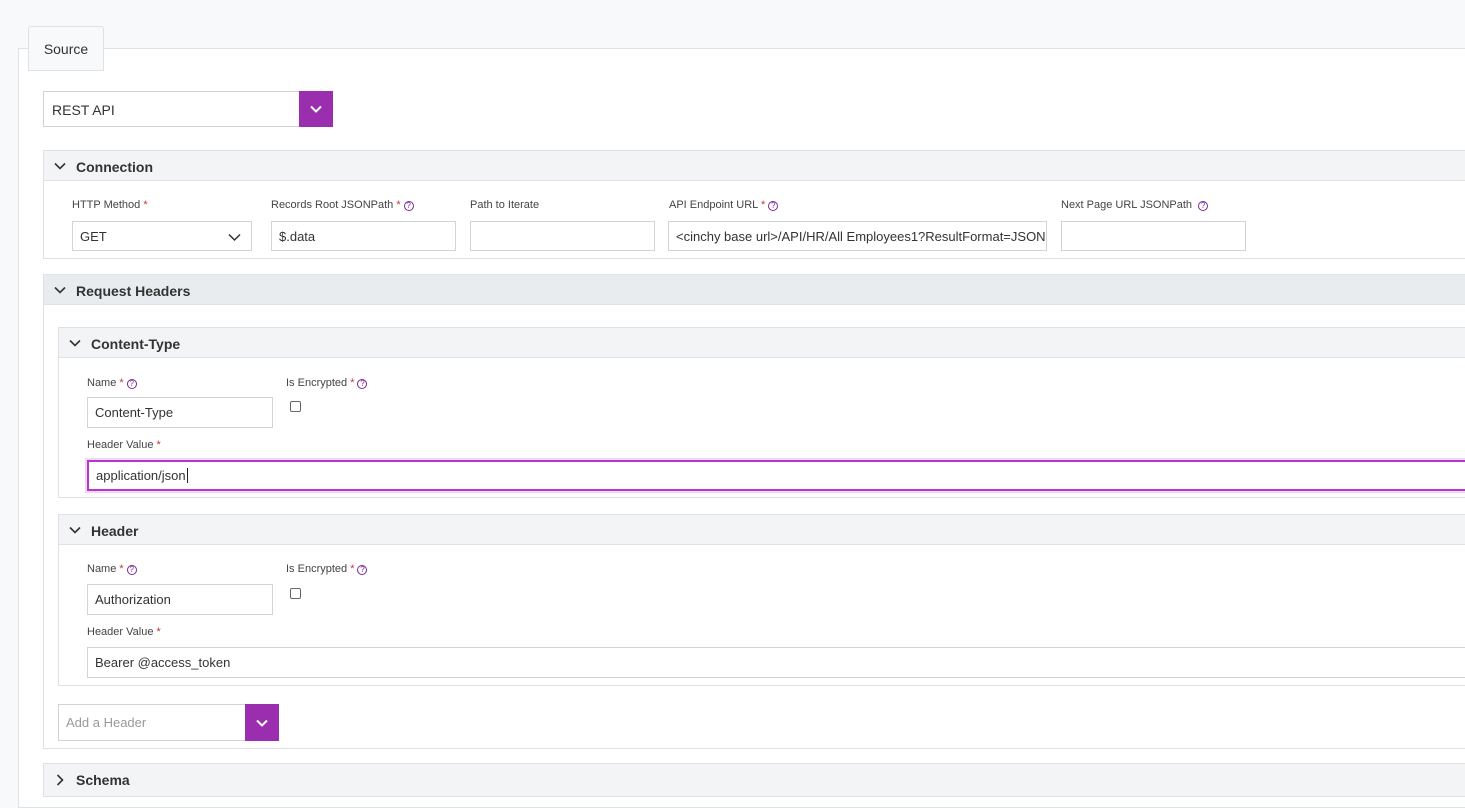 The image size is (1465, 808). Describe the element at coordinates (133, 291) in the screenshot. I see `request-headers-title: Request Headers` at that location.